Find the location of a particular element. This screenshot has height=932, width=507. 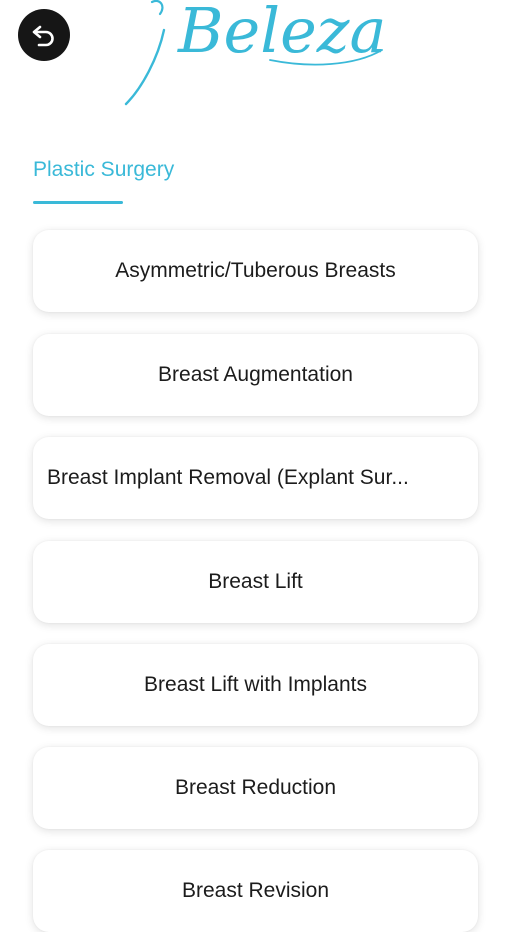

list-item-label: Breast Lift is located at coordinates (255, 581).